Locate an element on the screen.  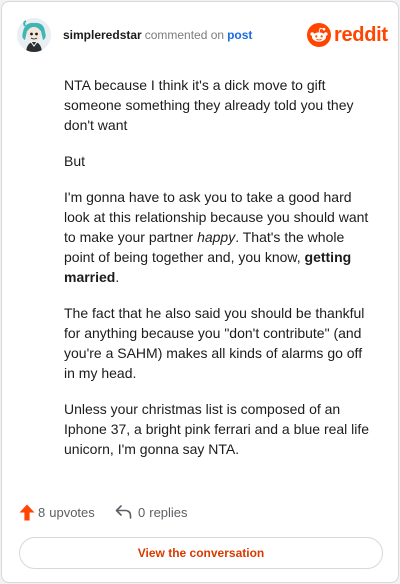
upvote-count: 8 is located at coordinates (42, 512).